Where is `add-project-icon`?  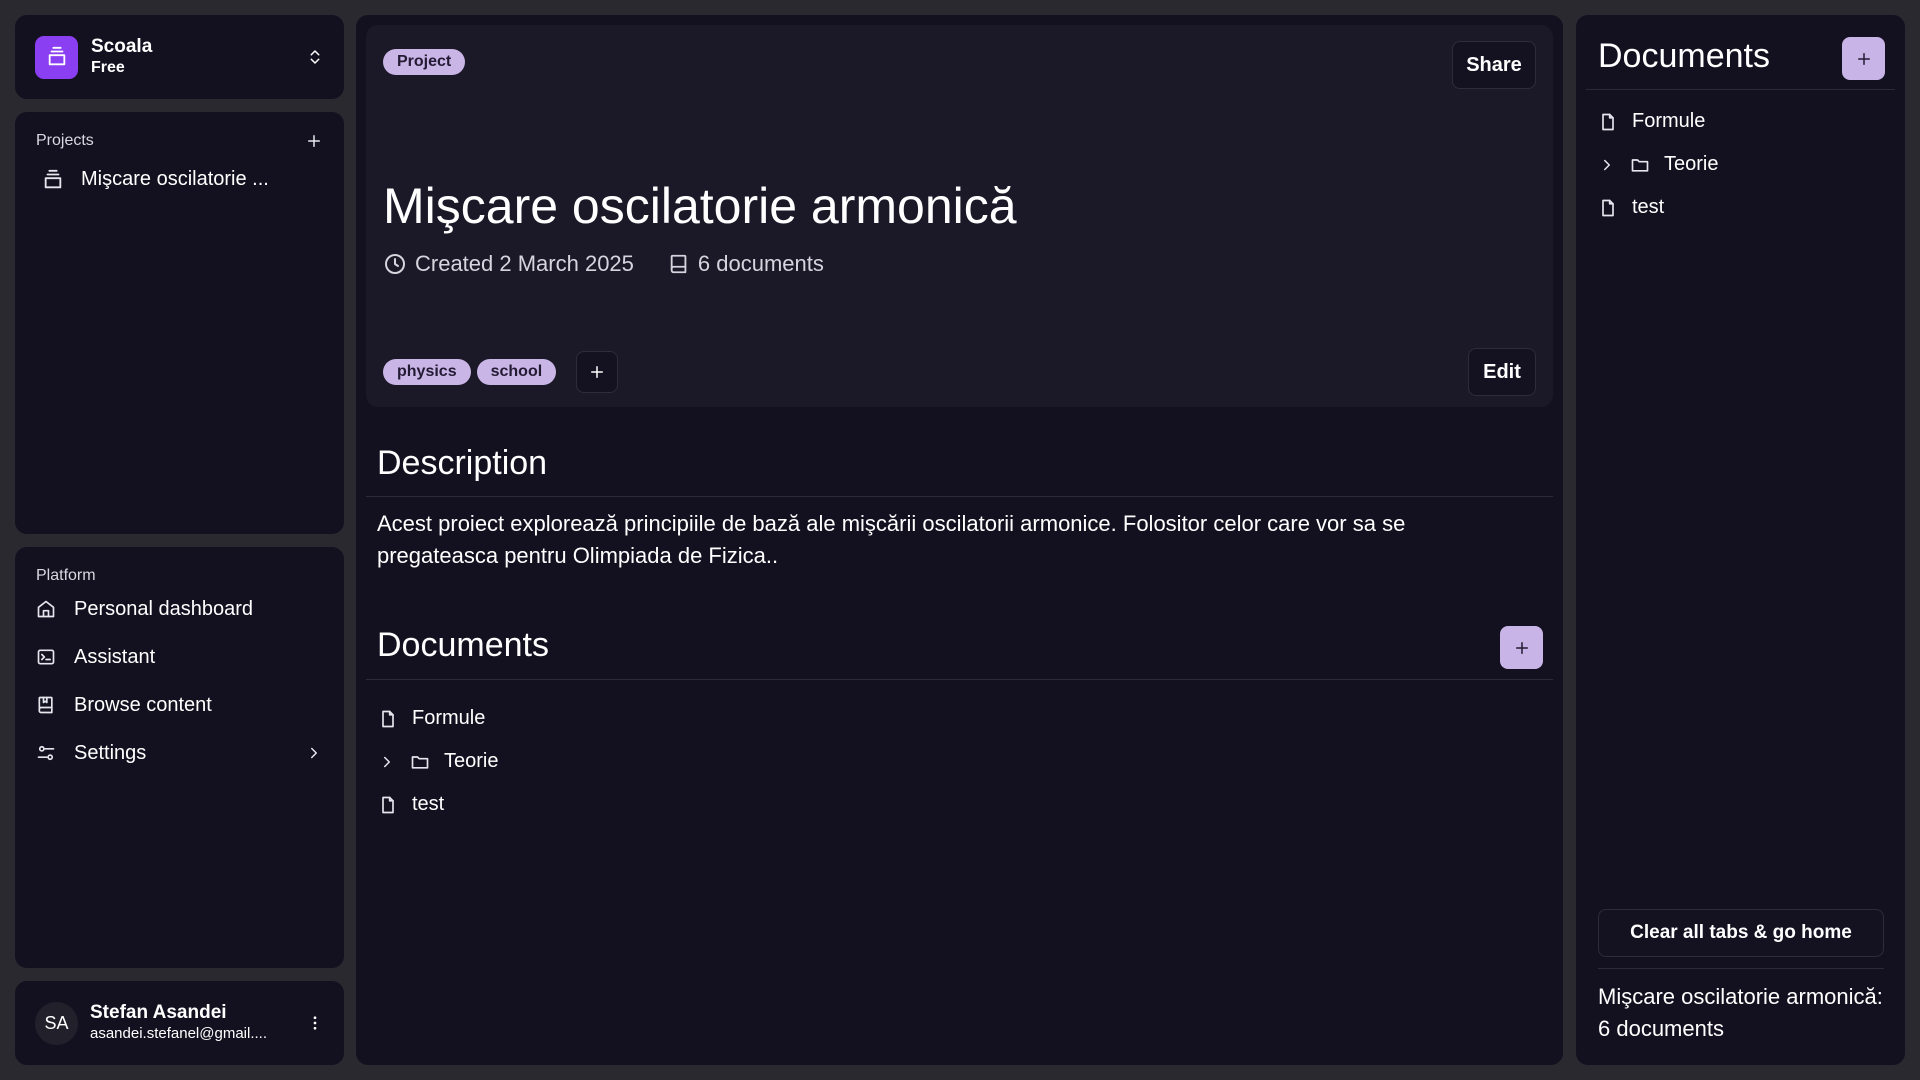
add-project-icon is located at coordinates (314, 141).